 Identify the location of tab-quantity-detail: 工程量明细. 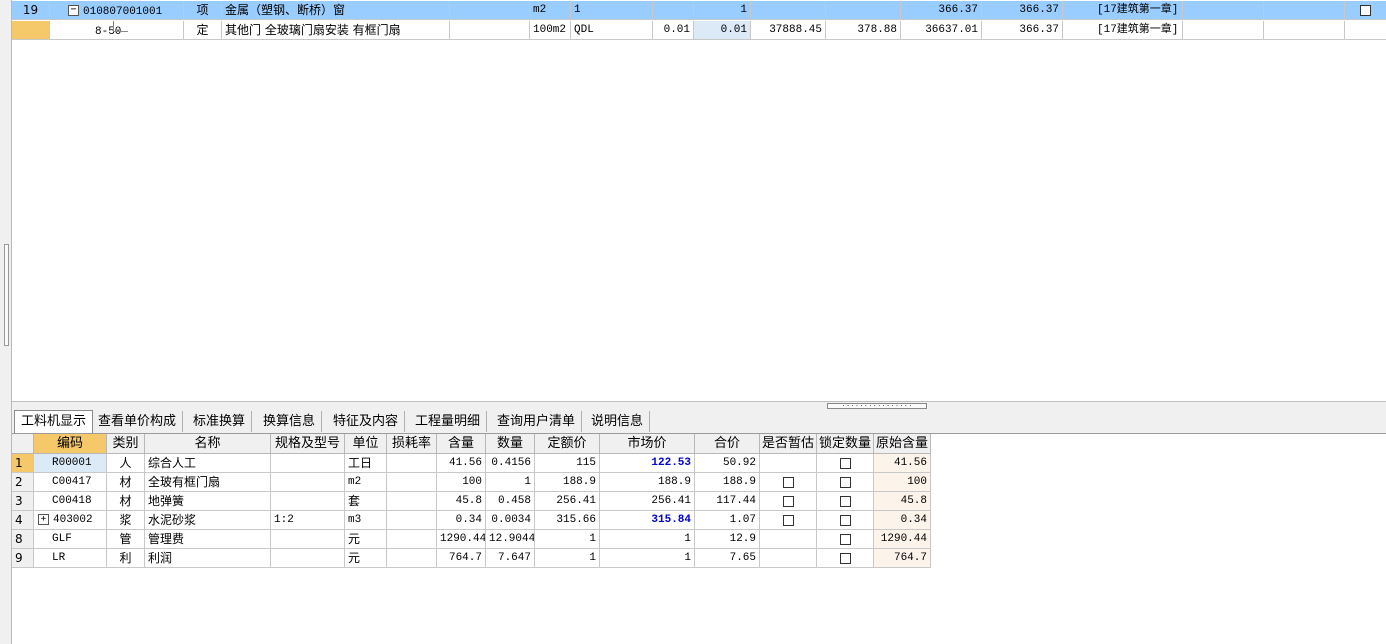
(448, 421).